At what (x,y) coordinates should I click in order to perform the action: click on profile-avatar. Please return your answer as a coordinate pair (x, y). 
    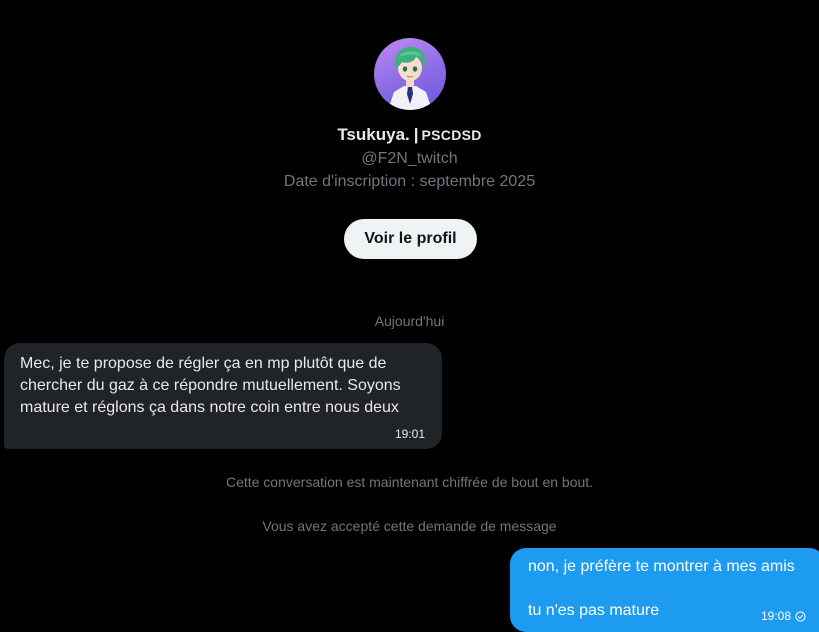
    Looking at the image, I should click on (410, 74).